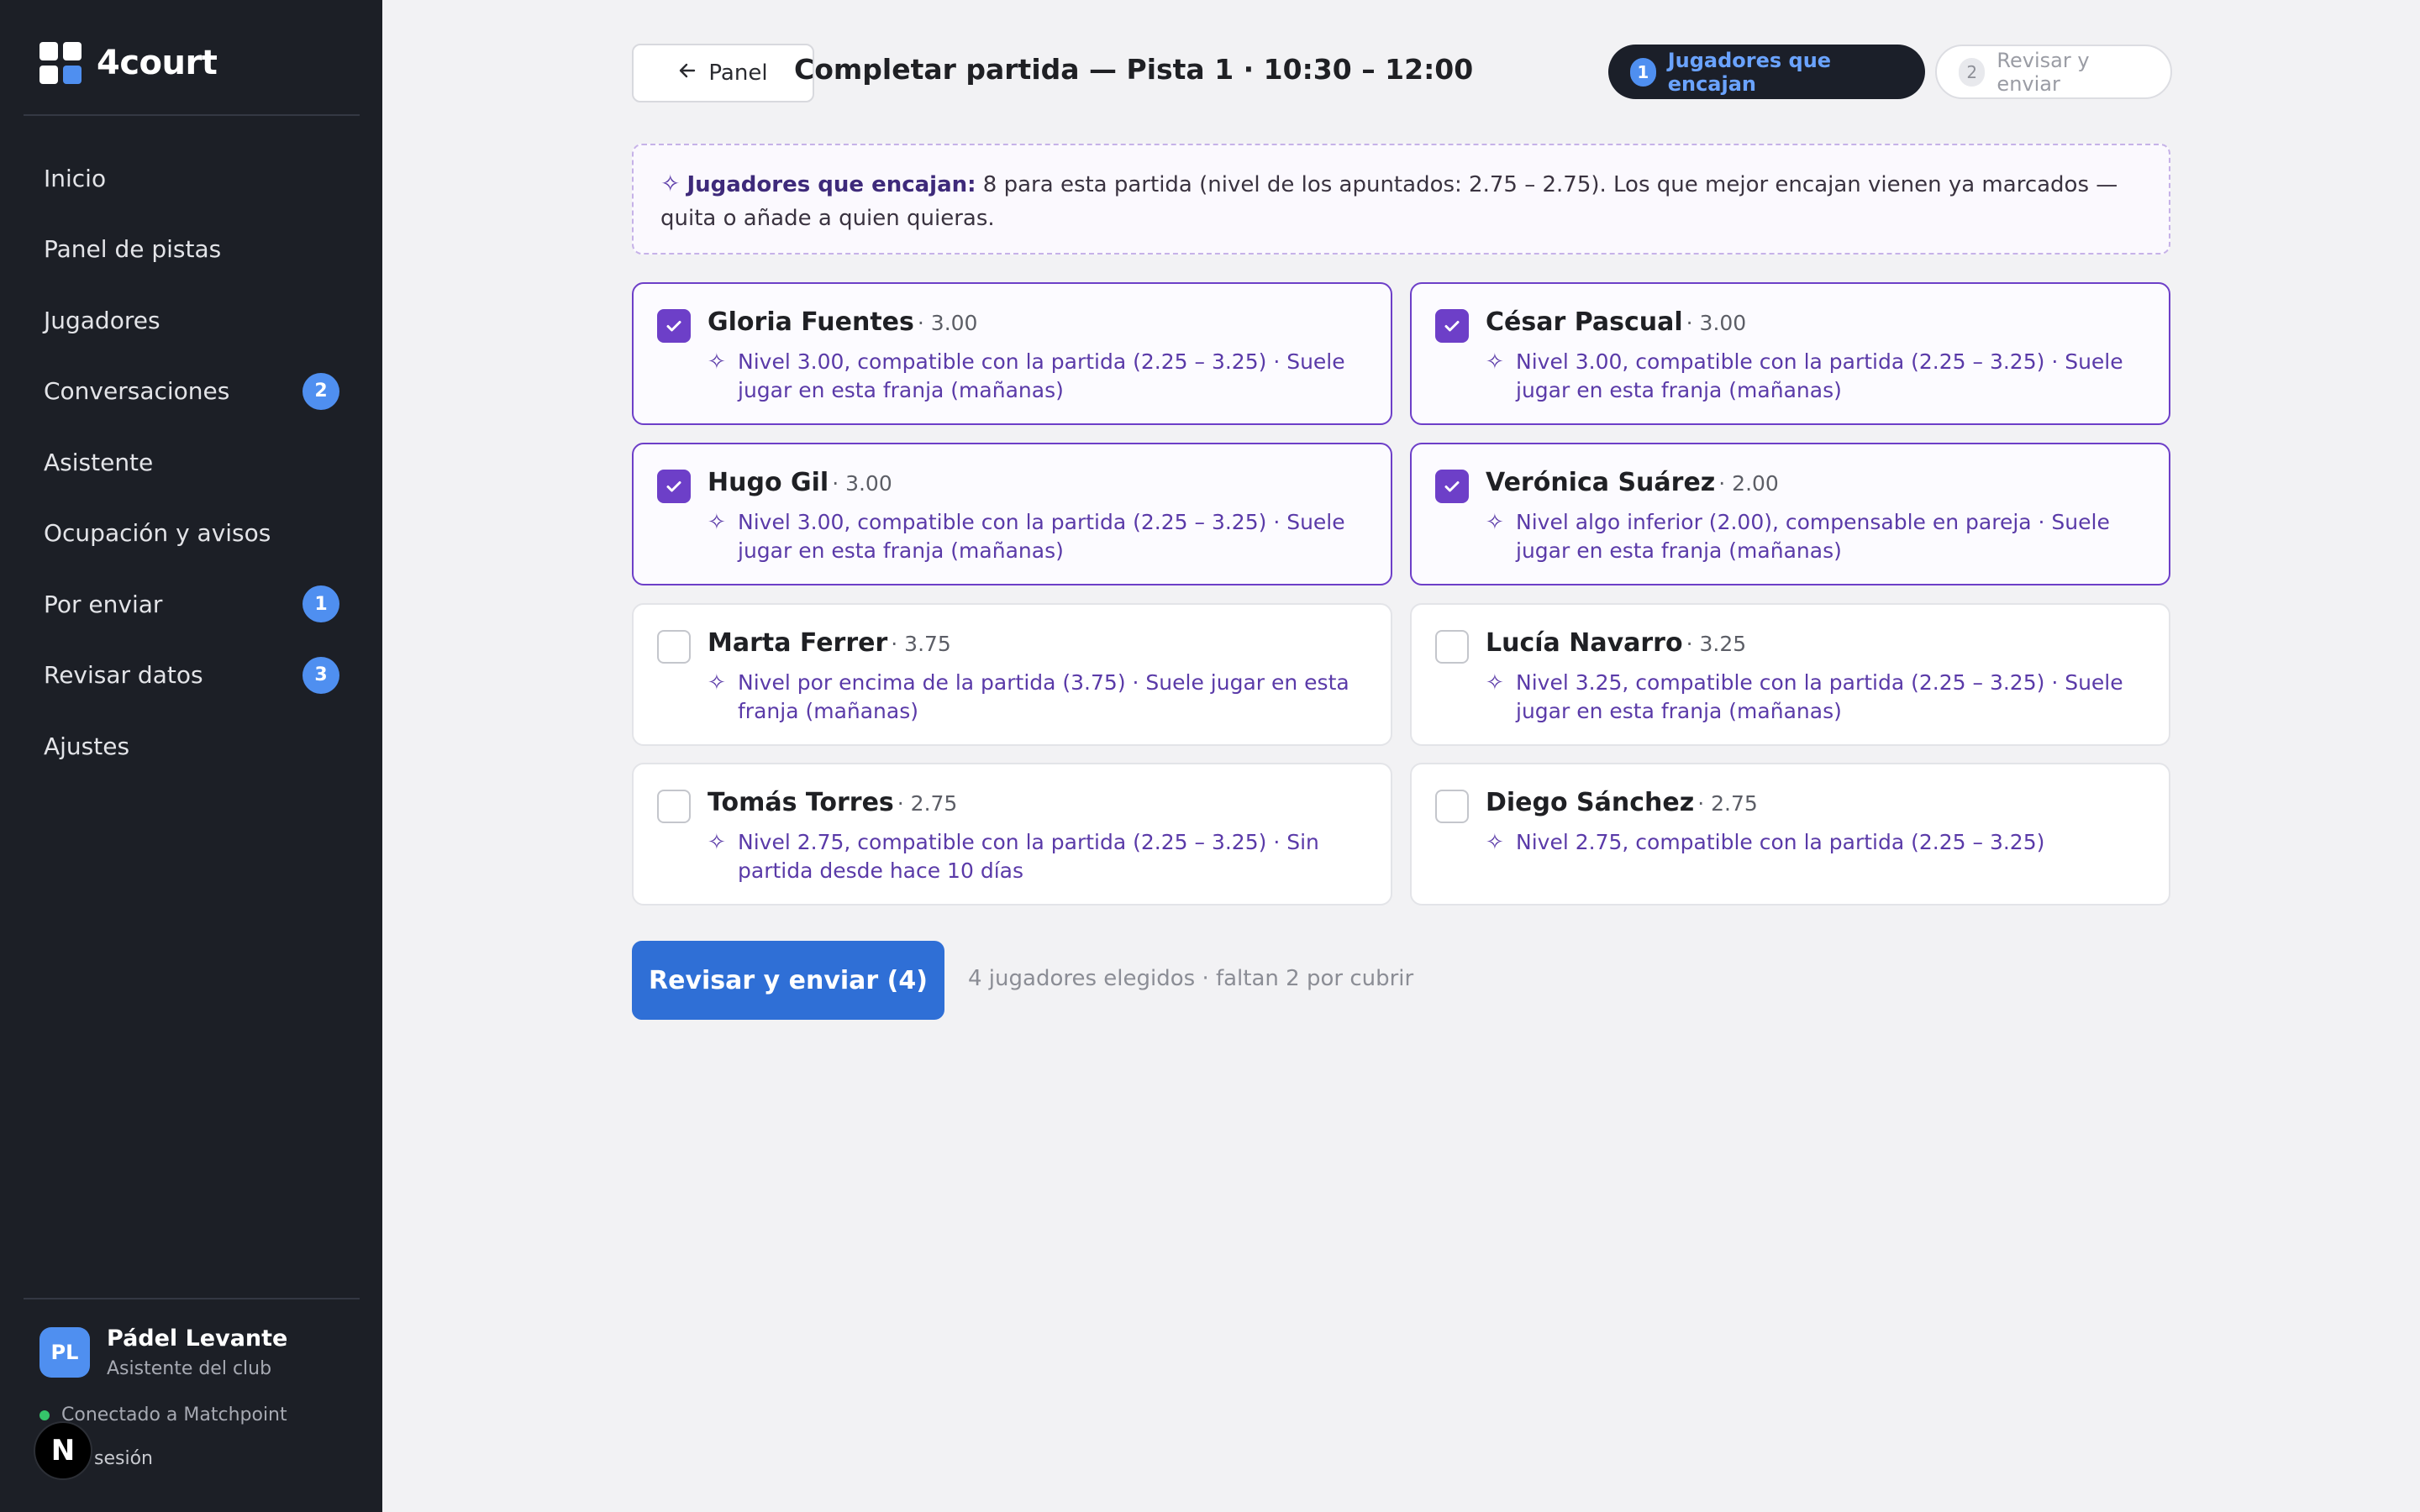 The image size is (2420, 1512). I want to click on sidebar-item-label: Panel de pistas, so click(133, 249).